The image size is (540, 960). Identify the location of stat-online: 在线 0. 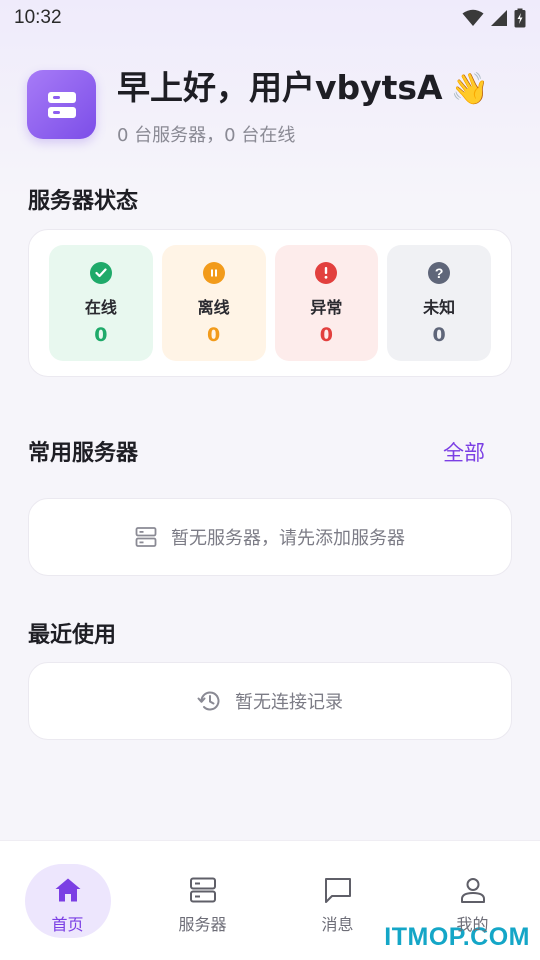
(101, 303).